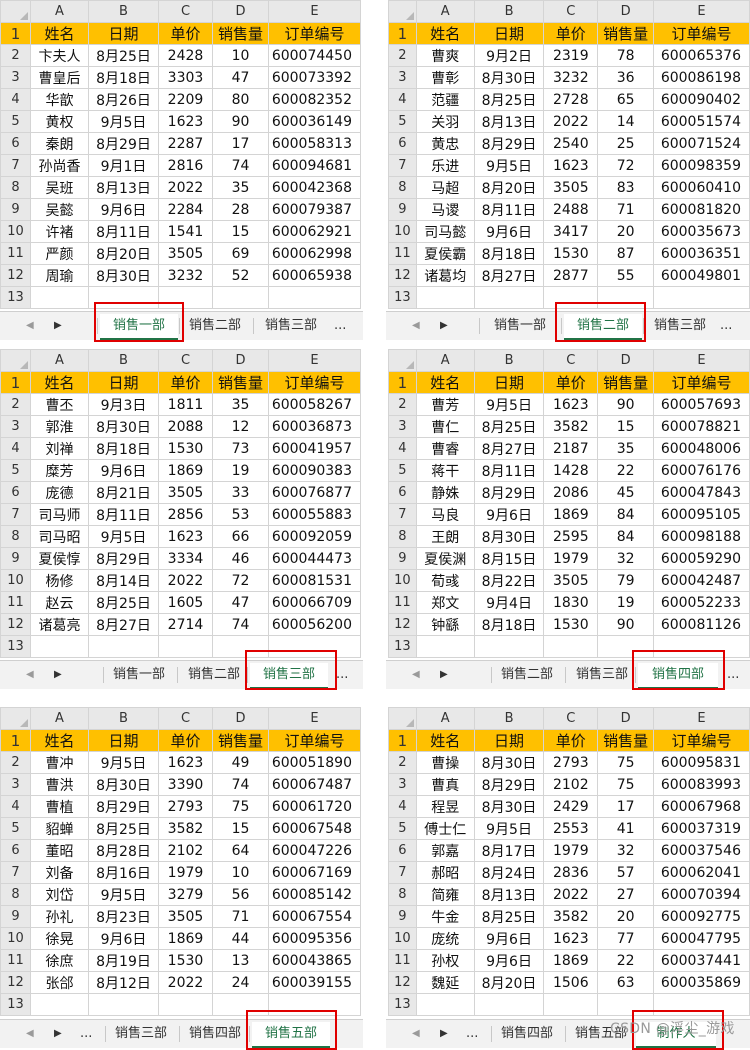  What do you see at coordinates (59, 404) in the screenshot?
I see `cell: 曹丕` at bounding box center [59, 404].